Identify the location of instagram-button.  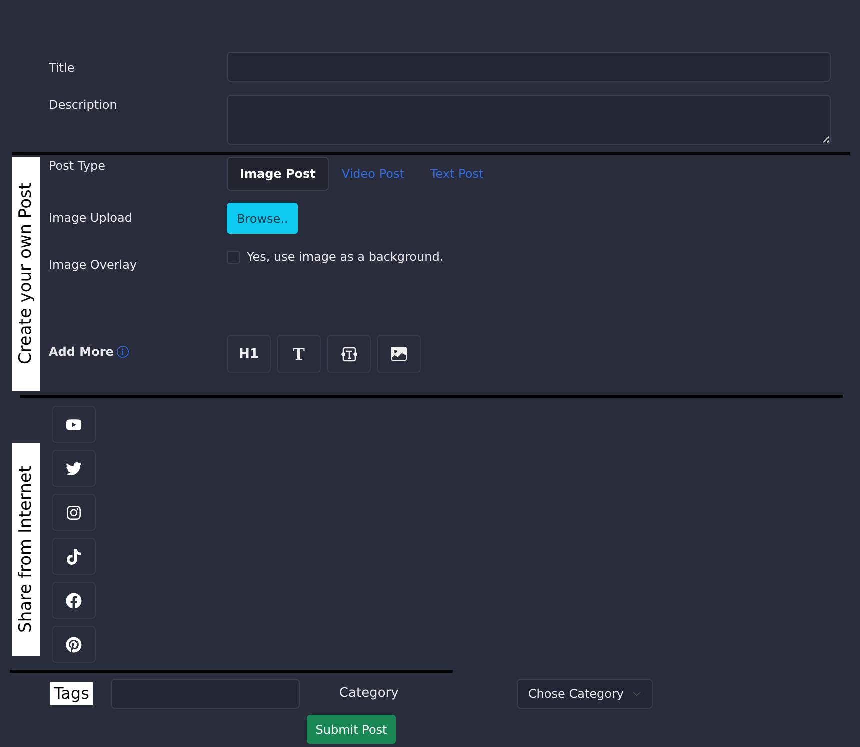
(74, 512).